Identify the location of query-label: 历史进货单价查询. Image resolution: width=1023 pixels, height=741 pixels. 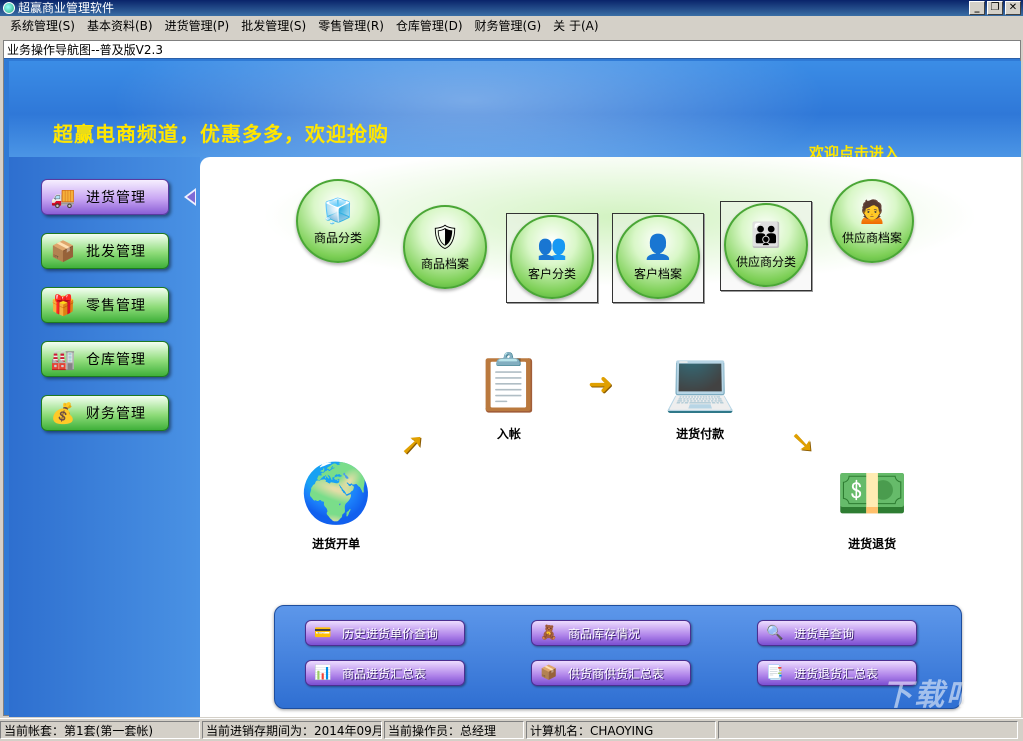
(390, 633).